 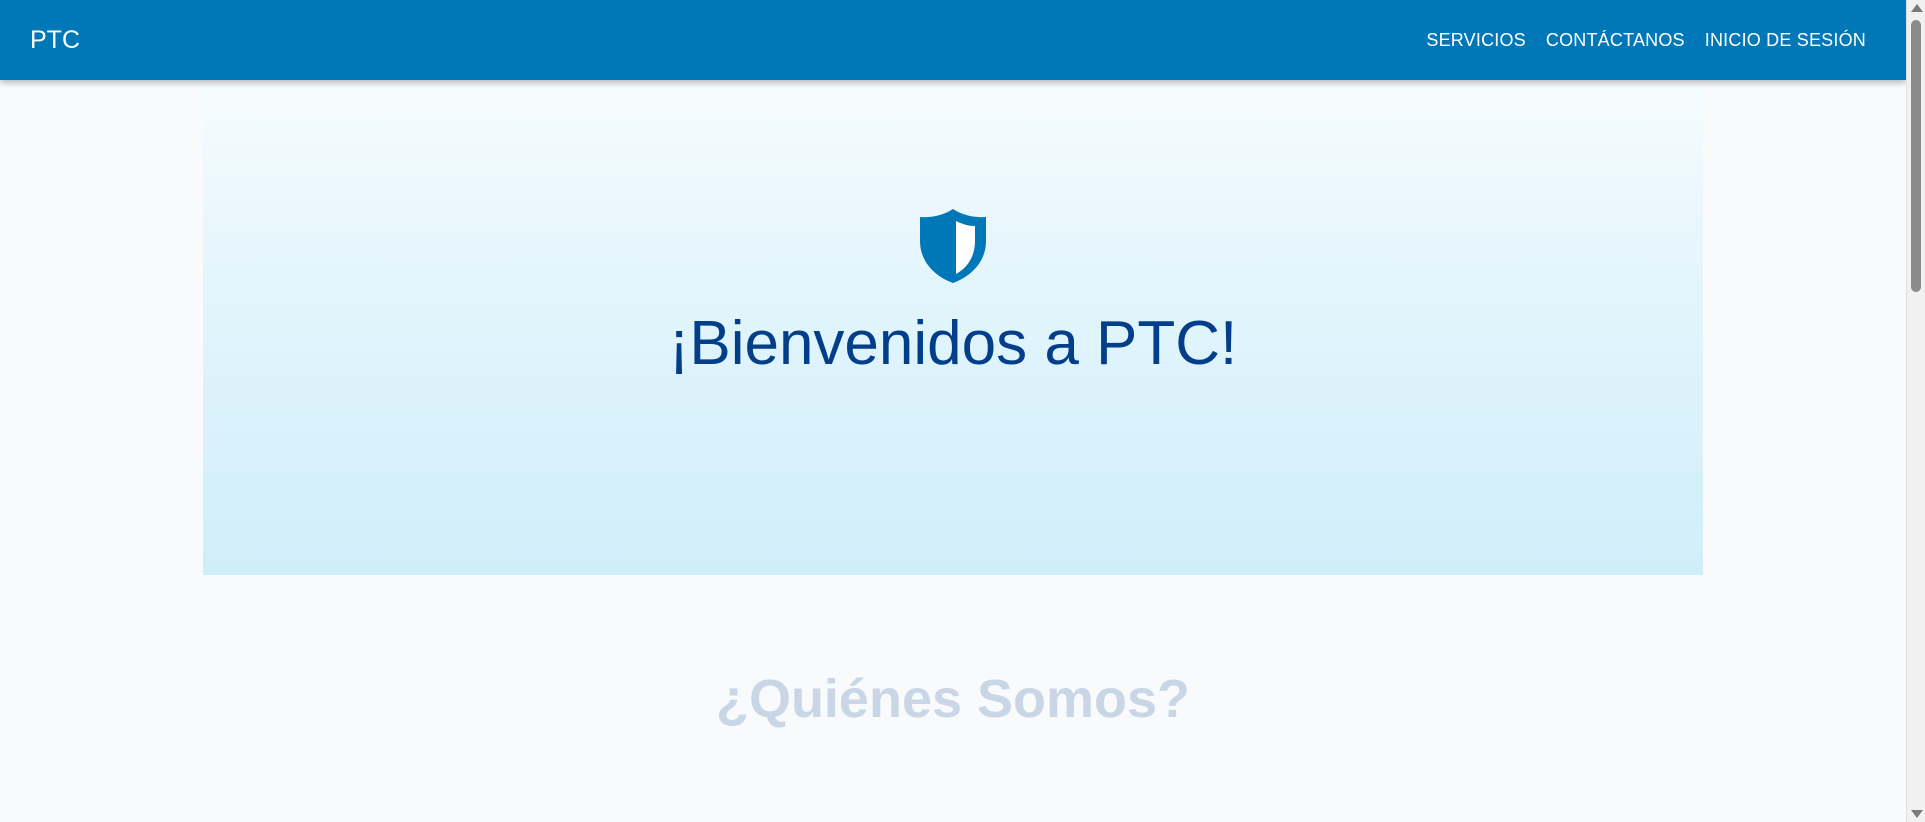 I want to click on nav-link-inicio-sesion: INICIO DE SESIÓN, so click(x=1785, y=40).